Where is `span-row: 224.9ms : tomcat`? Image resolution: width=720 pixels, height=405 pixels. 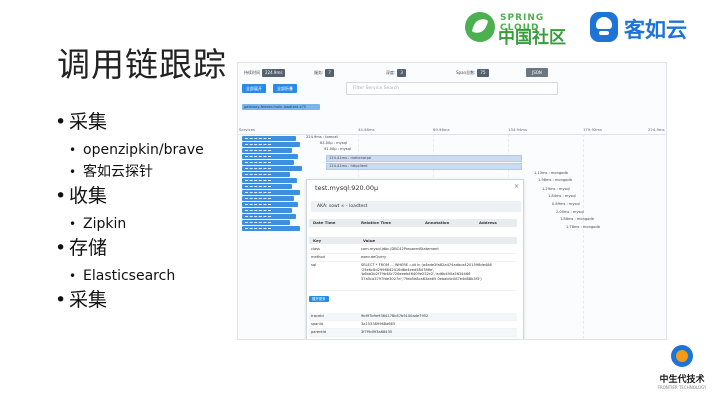 span-row: 224.9ms : tomcat is located at coordinates (321, 137).